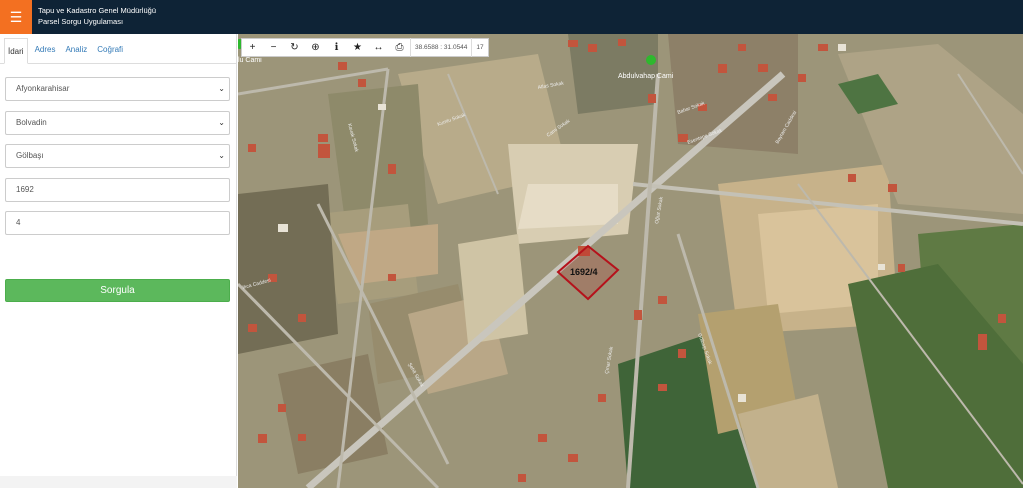 This screenshot has width=1023, height=488. Describe the element at coordinates (440, 47) in the screenshot. I see `coordinate-readout: 38.6588 : 31.0544` at that location.